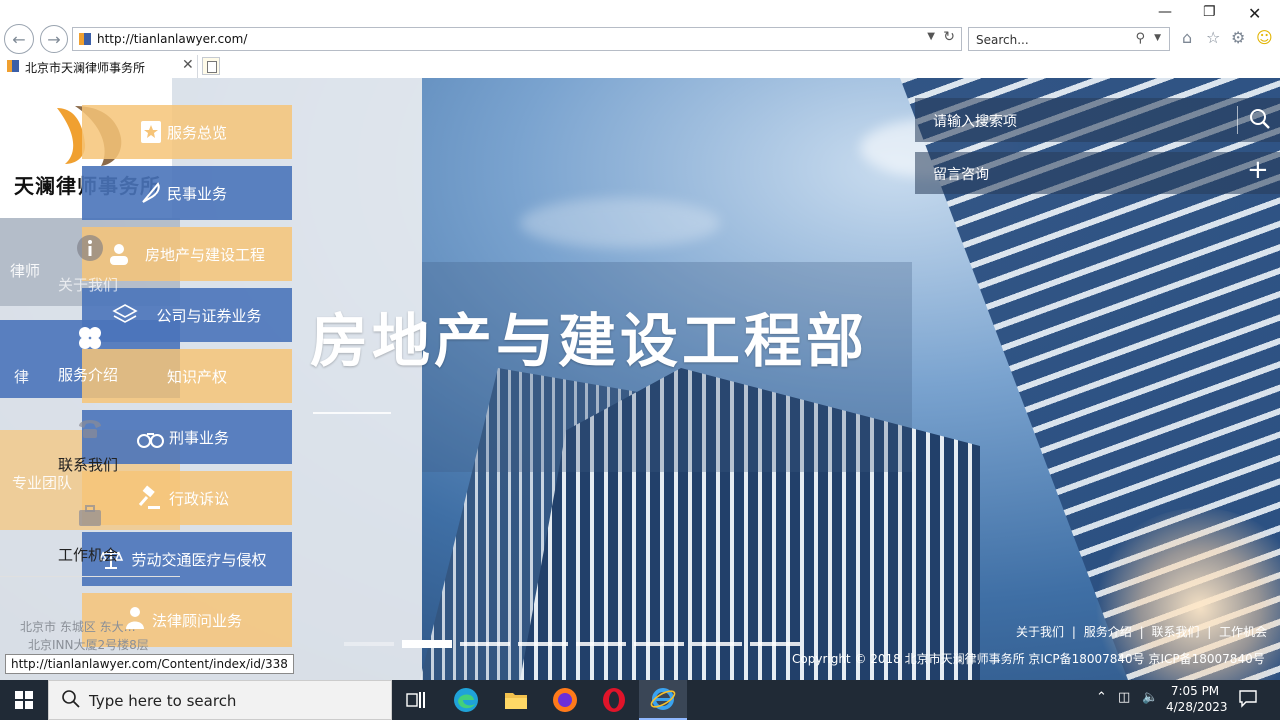  Describe the element at coordinates (1124, 697) in the screenshot. I see `network-icon: ◫` at that location.